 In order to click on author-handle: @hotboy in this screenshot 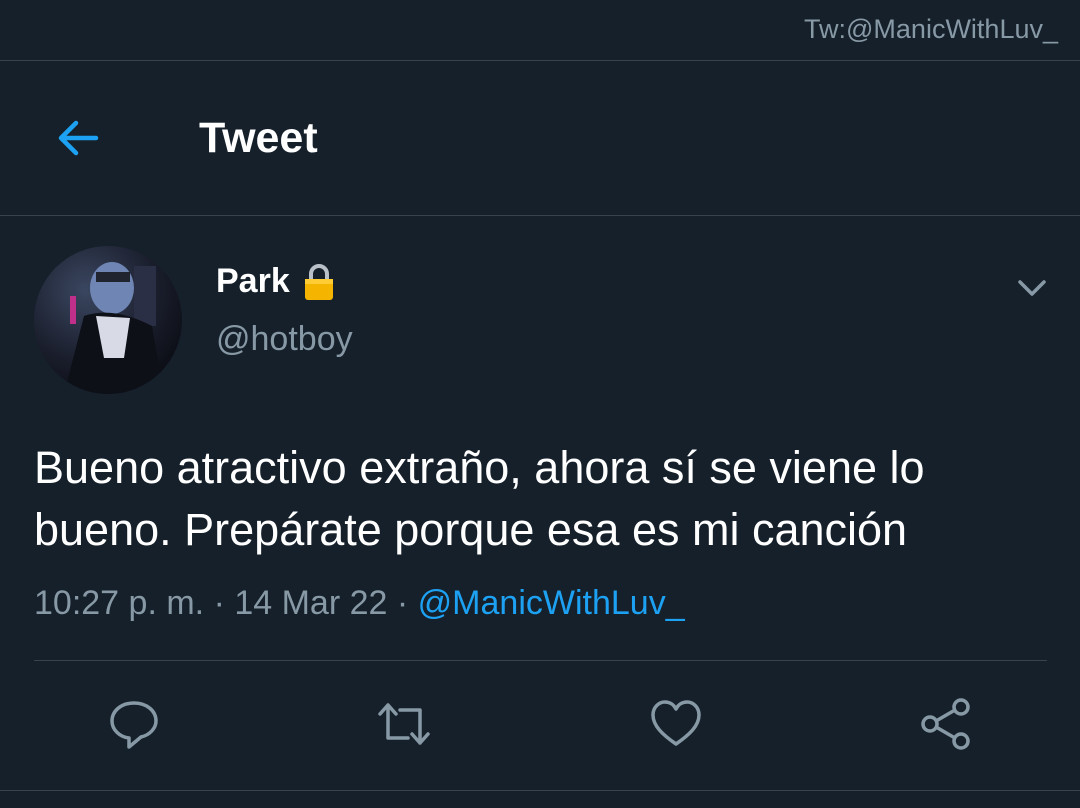, I will do `click(284, 339)`.